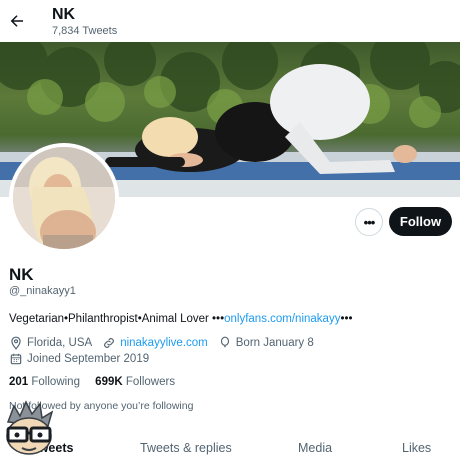 The height and width of the screenshot is (460, 460). Describe the element at coordinates (186, 448) in the screenshot. I see `tab-tweets-replies: Tweets & replies` at that location.